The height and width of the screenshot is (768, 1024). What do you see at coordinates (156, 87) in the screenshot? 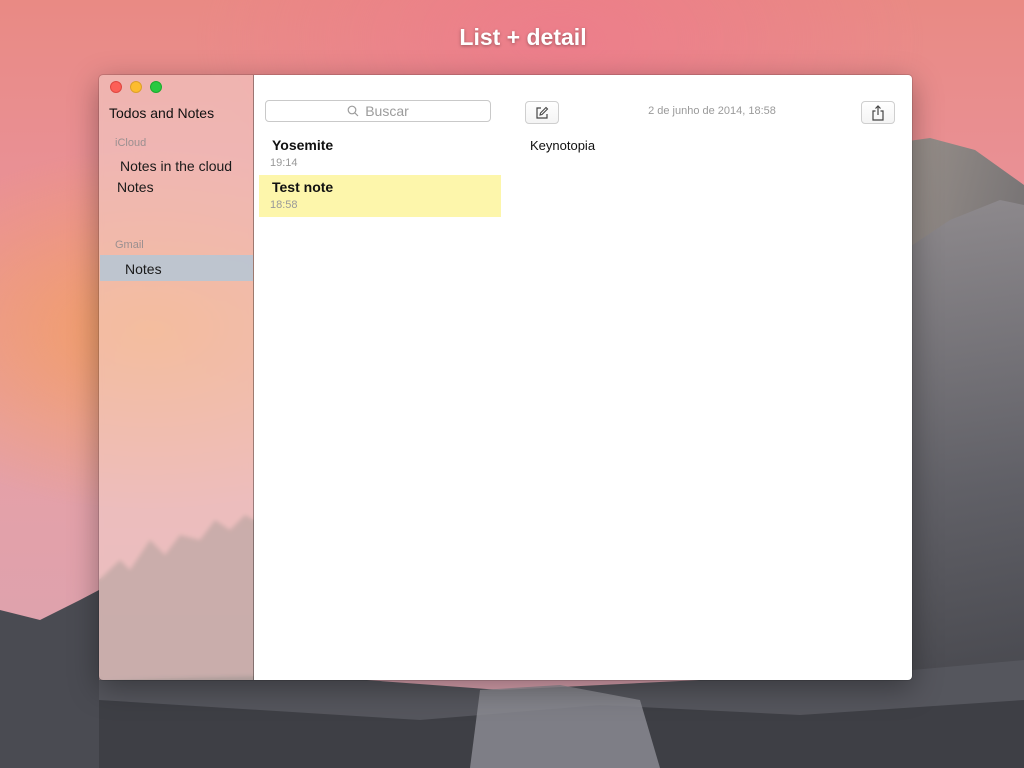
I see `zoom-button` at bounding box center [156, 87].